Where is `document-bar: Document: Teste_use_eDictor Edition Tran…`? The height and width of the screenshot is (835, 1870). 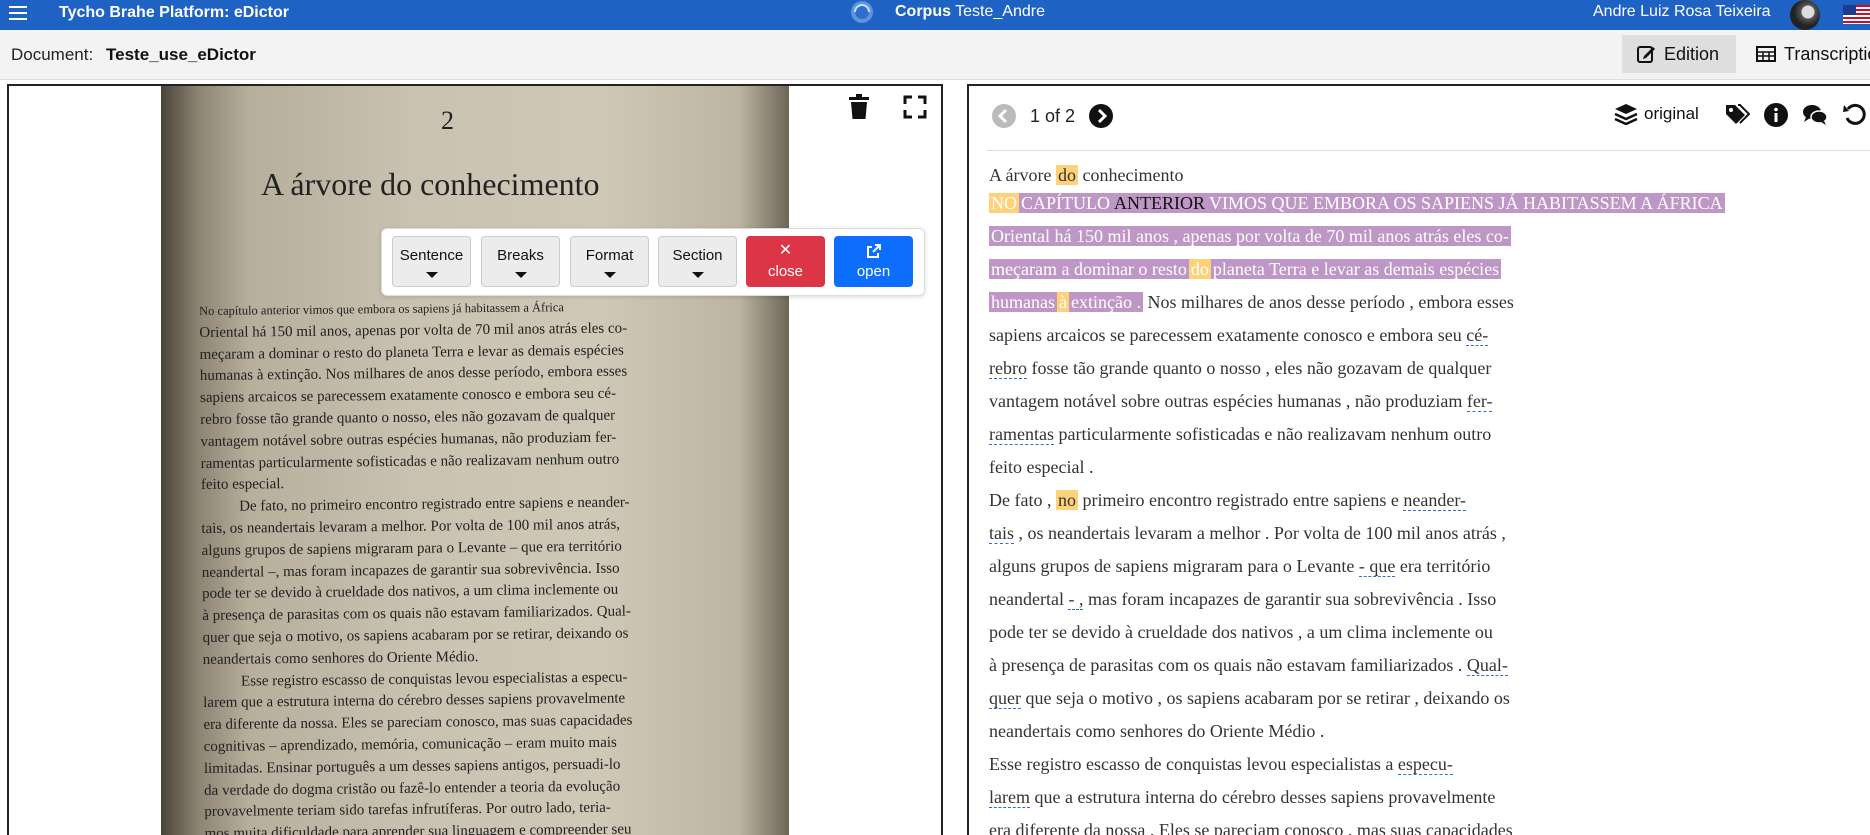 document-bar: Document: Teste_use_eDictor Edition Tran… is located at coordinates (935, 55).